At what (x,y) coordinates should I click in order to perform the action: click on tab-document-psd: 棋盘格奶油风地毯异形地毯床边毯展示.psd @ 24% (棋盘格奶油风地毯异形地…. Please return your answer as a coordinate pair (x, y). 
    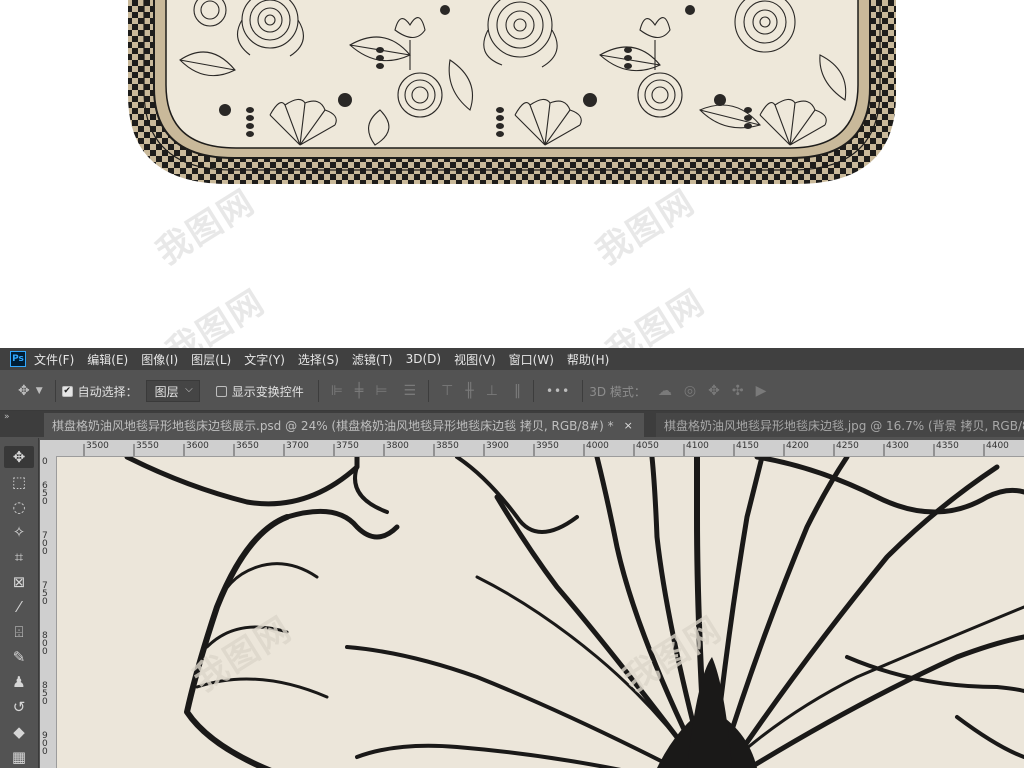
    Looking at the image, I should click on (344, 425).